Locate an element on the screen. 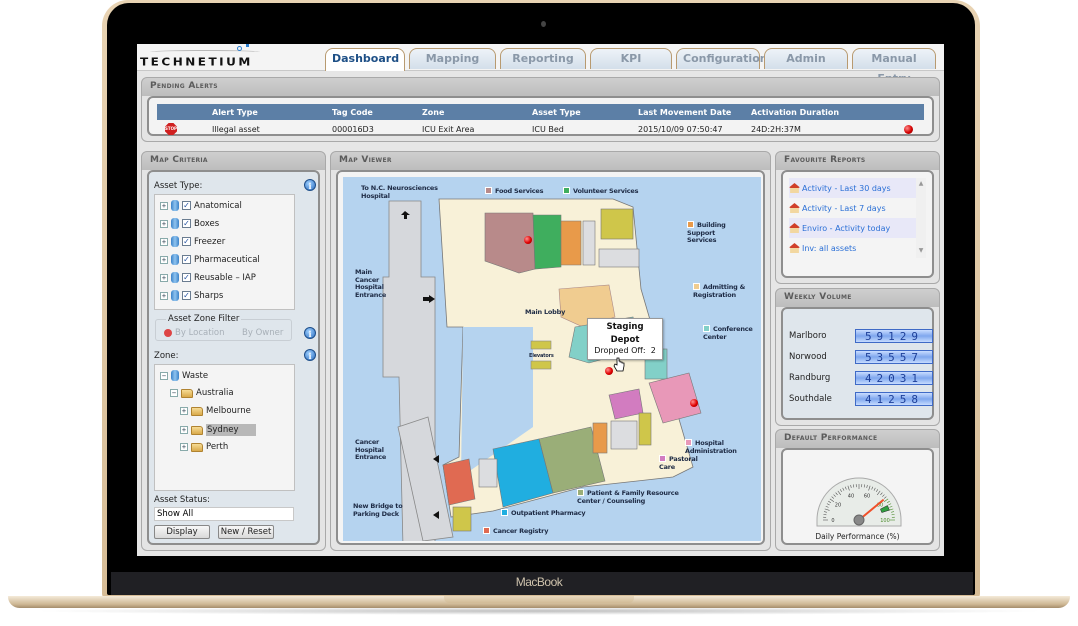 The height and width of the screenshot is (626, 1078). display-button: Display is located at coordinates (182, 532).